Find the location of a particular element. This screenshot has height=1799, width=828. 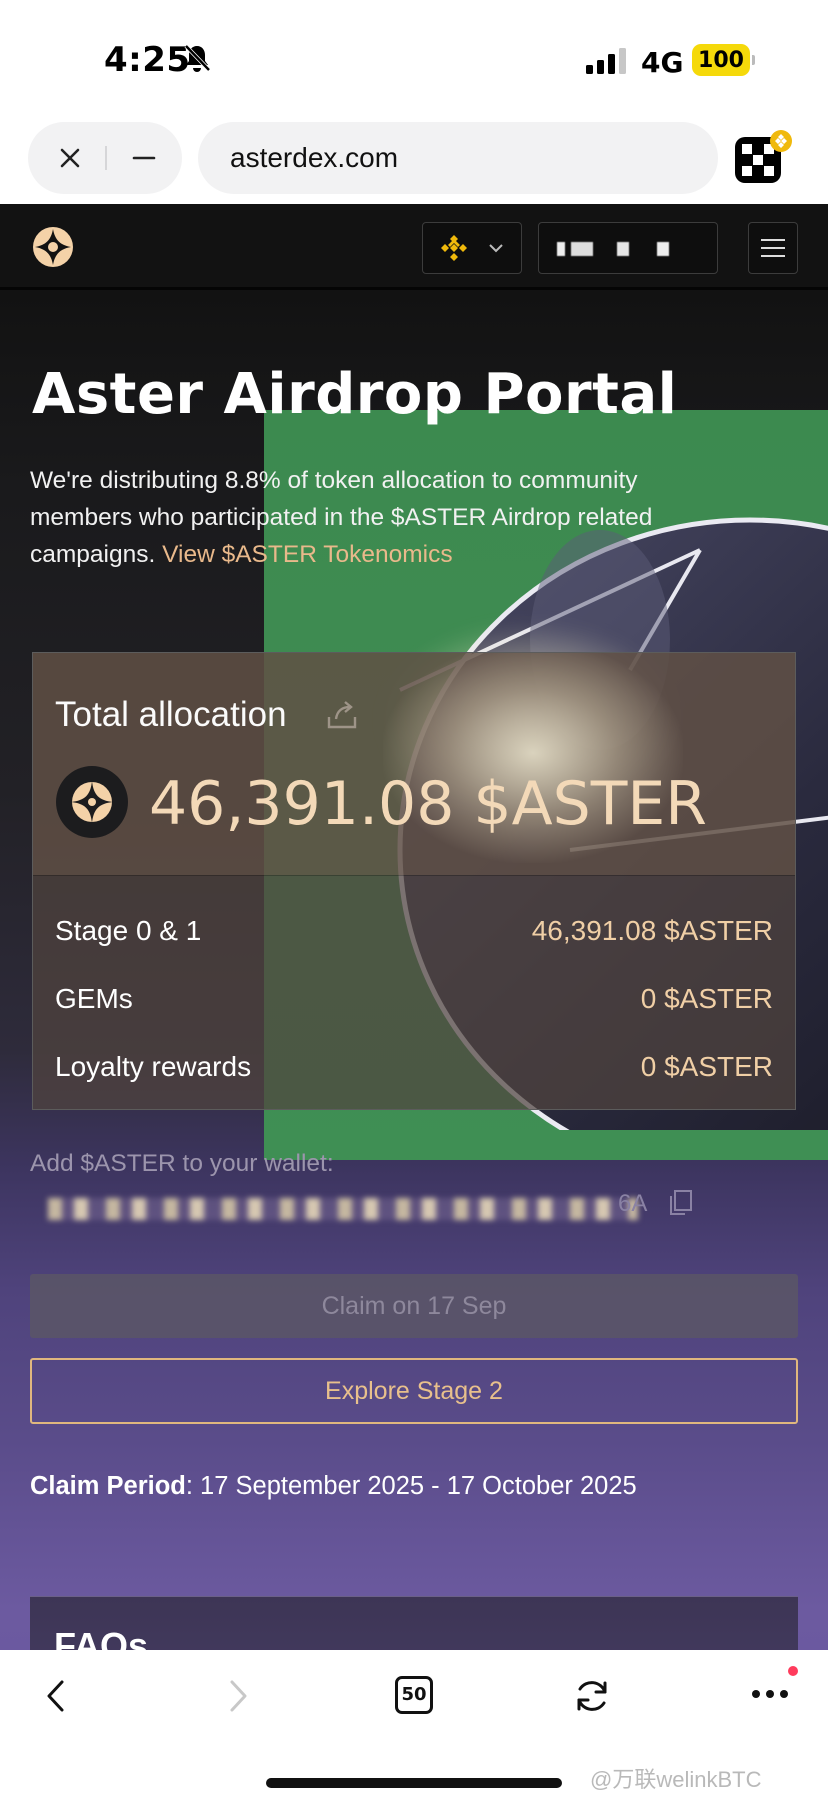

faq-title: FAQs is located at coordinates (101, 1637).